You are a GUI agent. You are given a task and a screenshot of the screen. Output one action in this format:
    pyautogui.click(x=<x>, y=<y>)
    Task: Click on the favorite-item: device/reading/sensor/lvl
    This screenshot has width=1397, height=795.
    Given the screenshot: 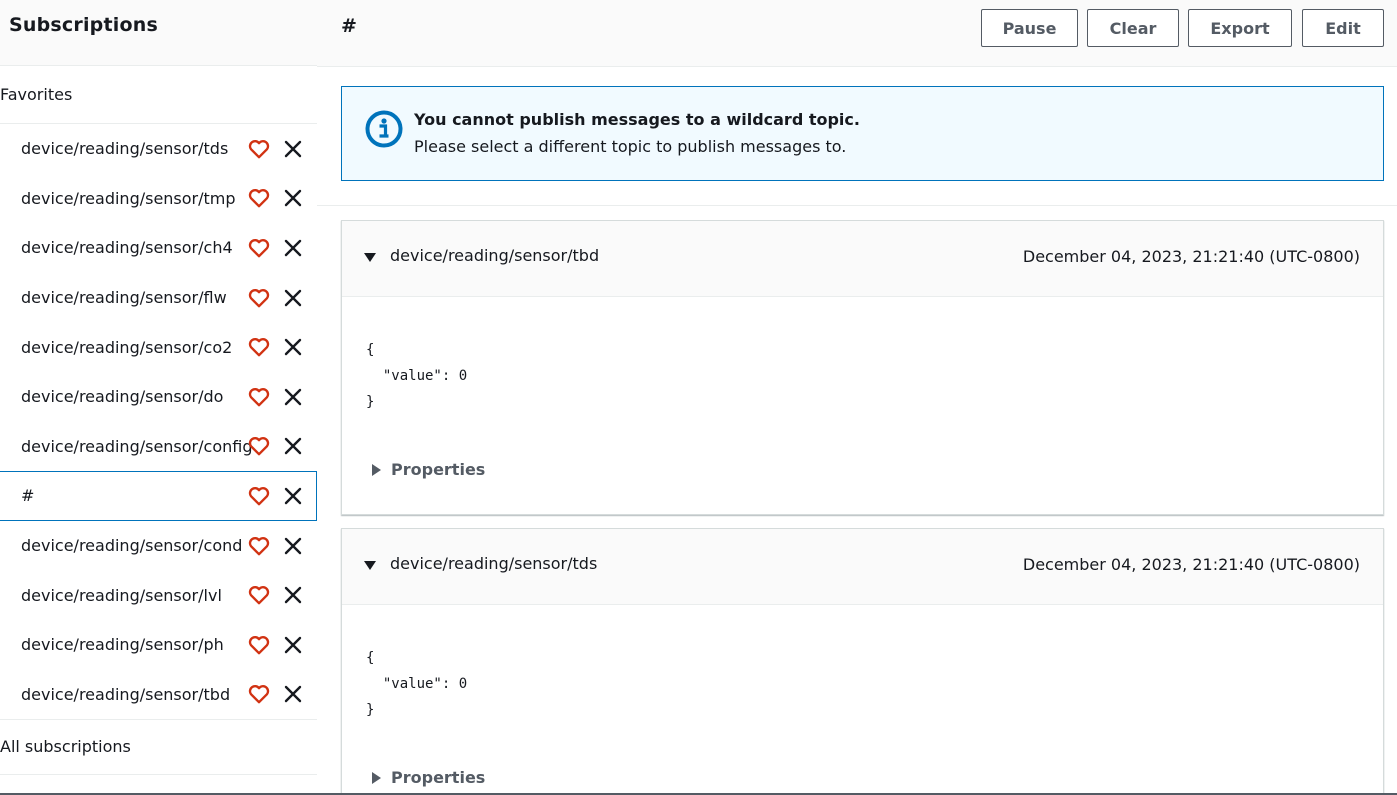 What is the action you would take?
    pyautogui.click(x=158, y=595)
    